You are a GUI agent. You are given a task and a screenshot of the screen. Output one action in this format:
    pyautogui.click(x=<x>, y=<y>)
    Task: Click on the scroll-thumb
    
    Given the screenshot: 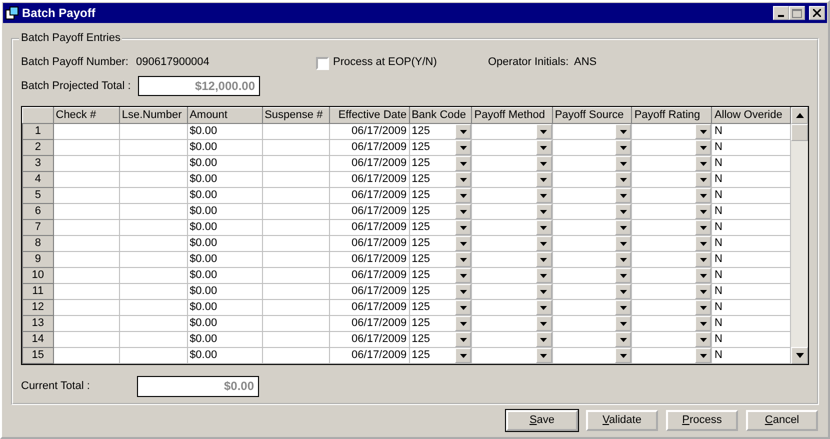 What is the action you would take?
    pyautogui.click(x=799, y=133)
    